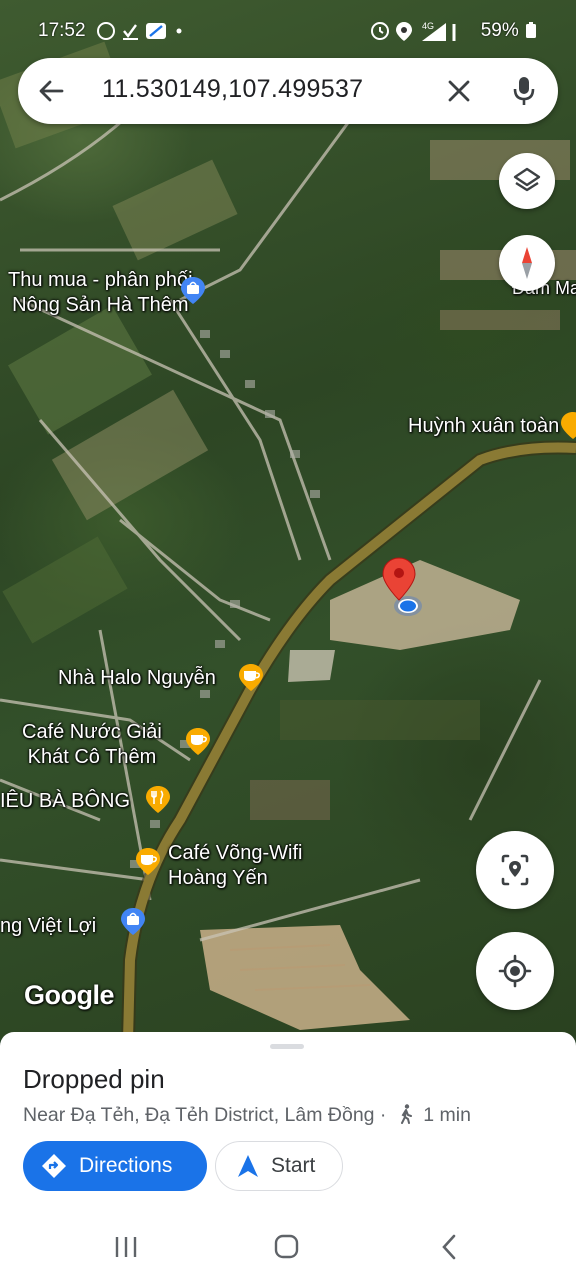  I want to click on close-icon, so click(459, 91).